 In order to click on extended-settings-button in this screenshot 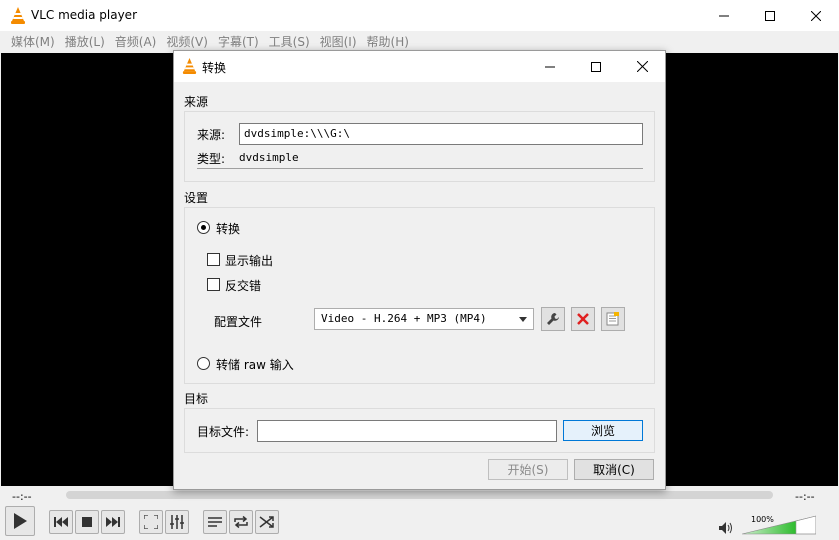, I will do `click(177, 522)`.